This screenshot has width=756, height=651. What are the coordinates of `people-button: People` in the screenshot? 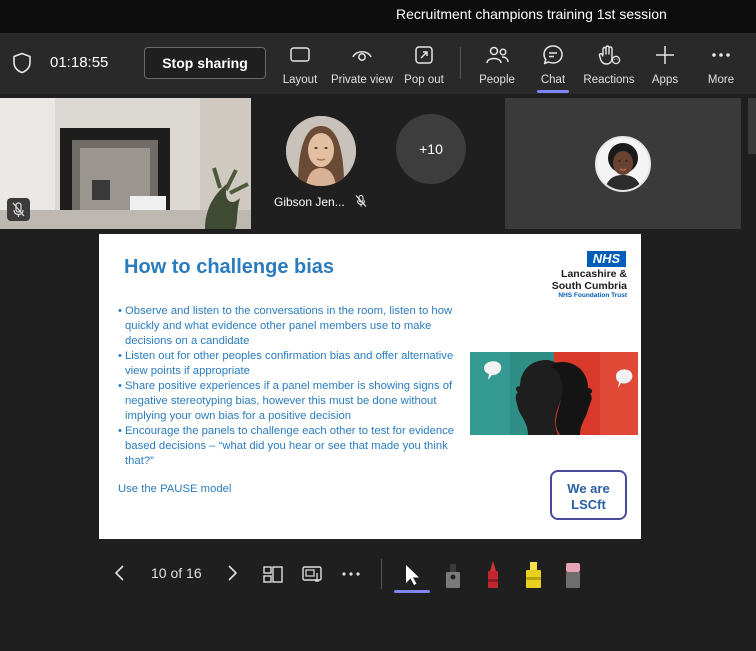 It's located at (497, 65).